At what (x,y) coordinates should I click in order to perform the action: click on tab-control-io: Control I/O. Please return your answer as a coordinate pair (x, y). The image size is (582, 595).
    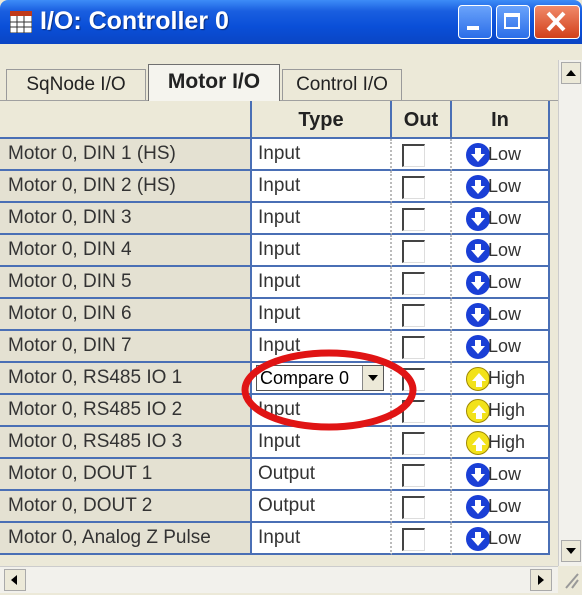
    Looking at the image, I should click on (342, 84).